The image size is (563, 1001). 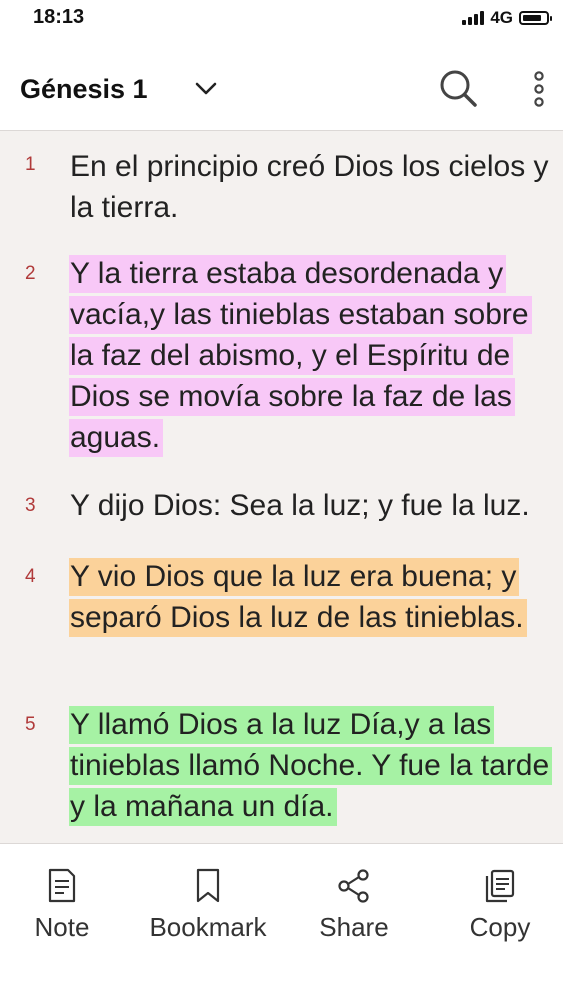 I want to click on status-bar: 18:13 4G, so click(x=281, y=18).